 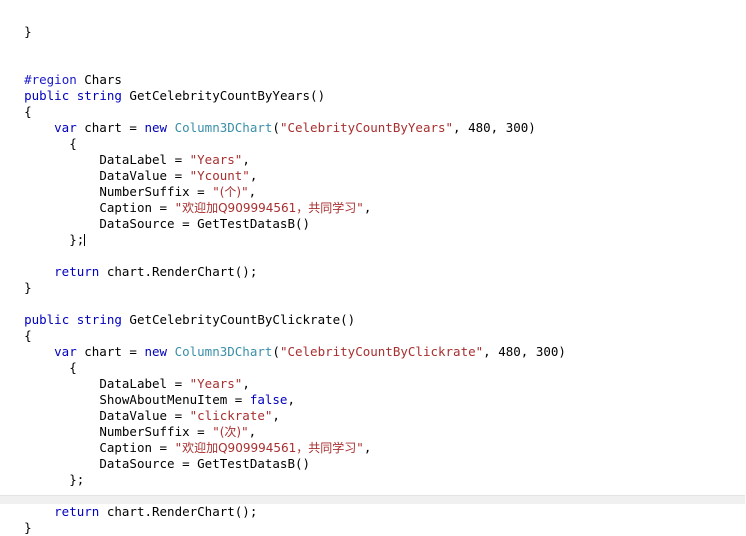 What do you see at coordinates (366, 127) in the screenshot?
I see `code-token-string: "CelebrityCountByYears"` at bounding box center [366, 127].